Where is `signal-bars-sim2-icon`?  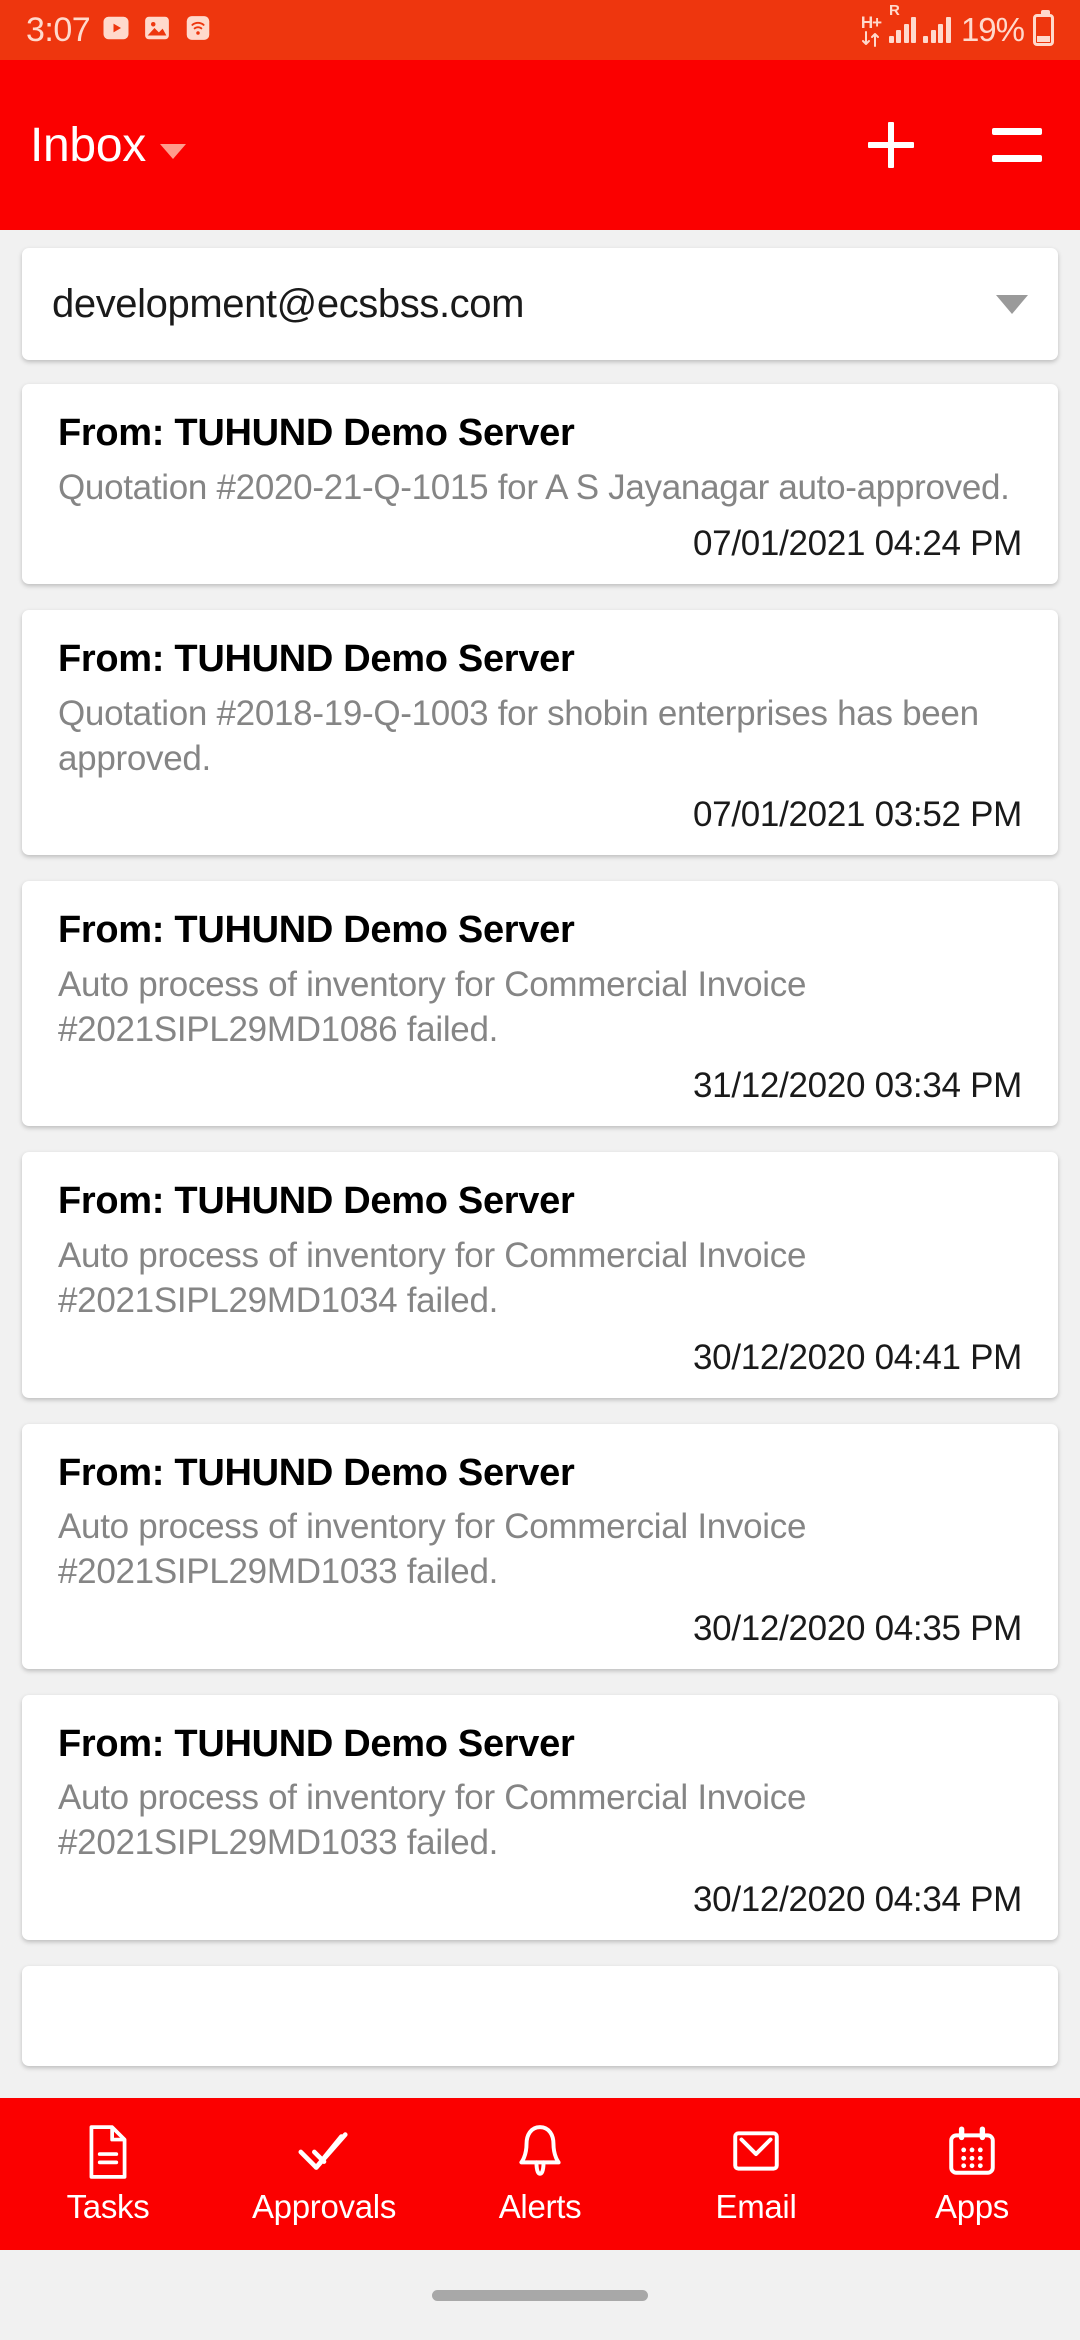
signal-bars-sim2-icon is located at coordinates (937, 30).